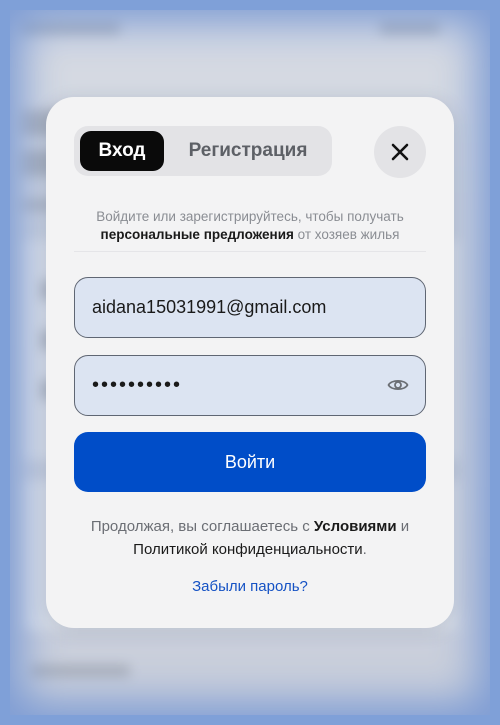  What do you see at coordinates (250, 385) in the screenshot?
I see `password-field: ••••••••••` at bounding box center [250, 385].